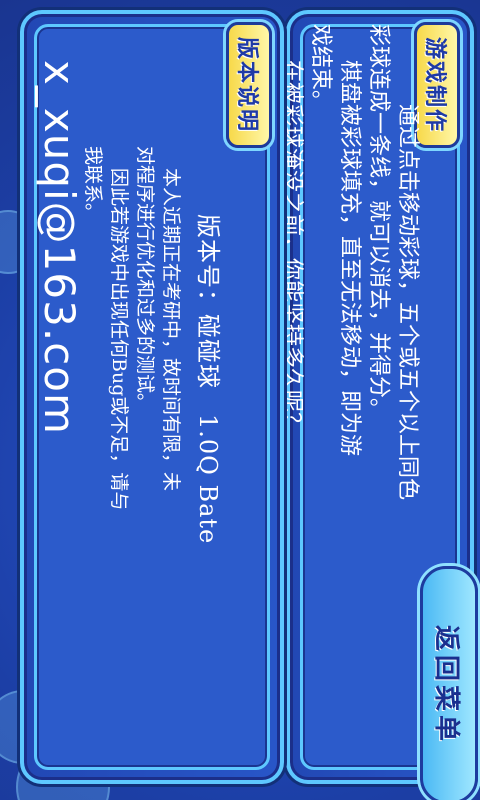 This screenshot has height=800, width=480. I want to click on game-description-line: 通过点击移动彩球，五个或五个以上同色, so click(407, 302).